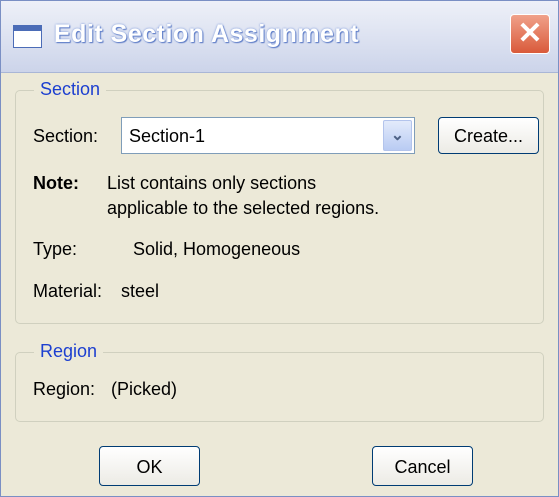 The width and height of the screenshot is (559, 497). I want to click on window-title: Edit Section Assignment, so click(207, 34).